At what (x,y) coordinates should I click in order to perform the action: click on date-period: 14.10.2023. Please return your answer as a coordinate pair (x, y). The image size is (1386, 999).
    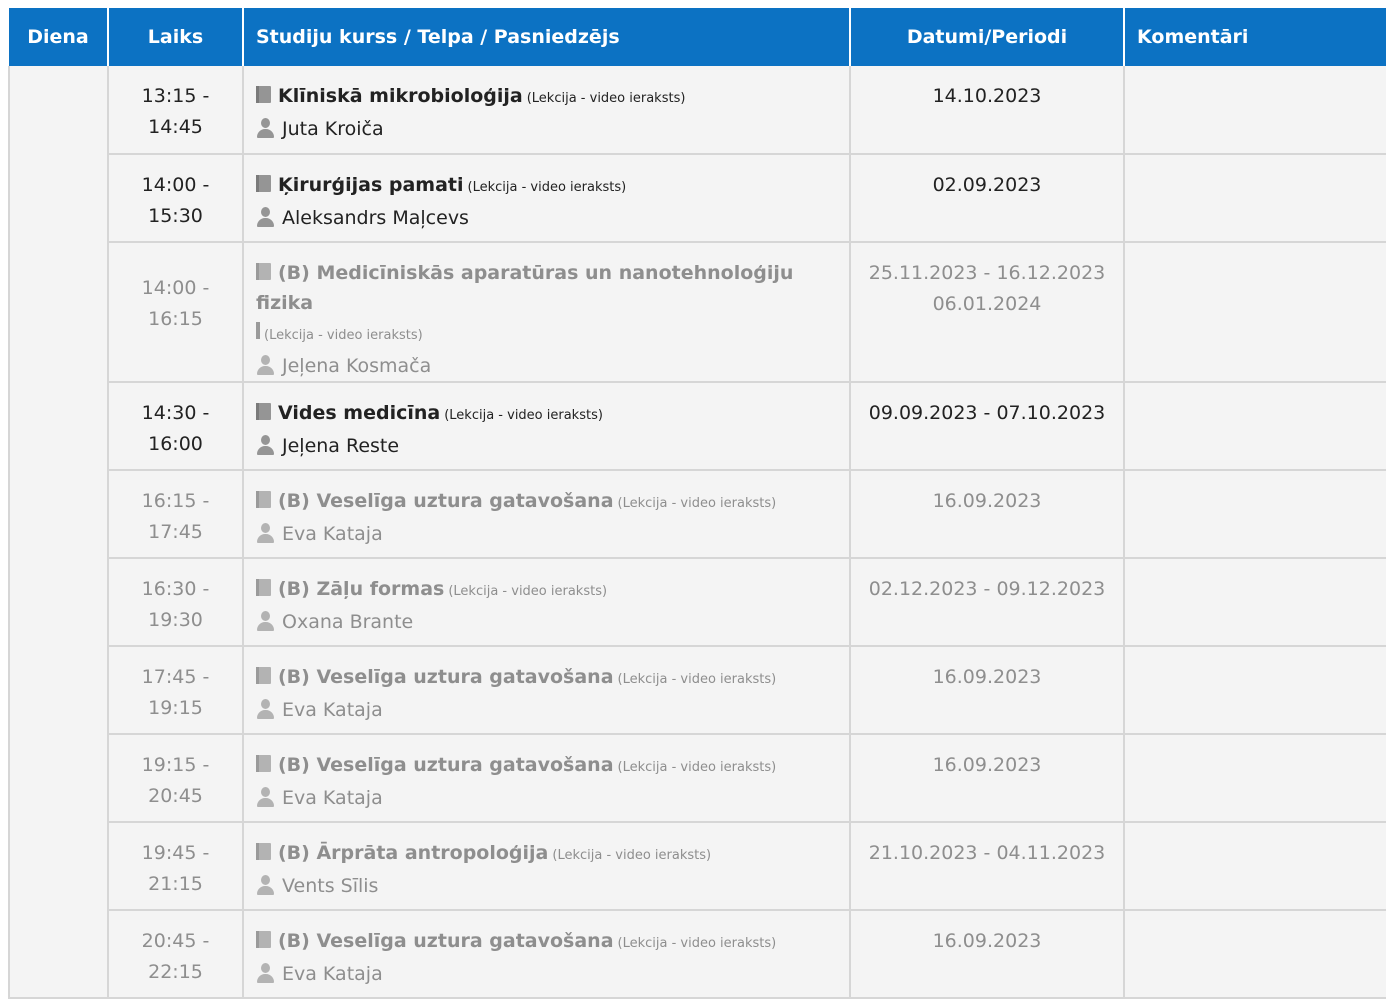
    Looking at the image, I should click on (987, 96).